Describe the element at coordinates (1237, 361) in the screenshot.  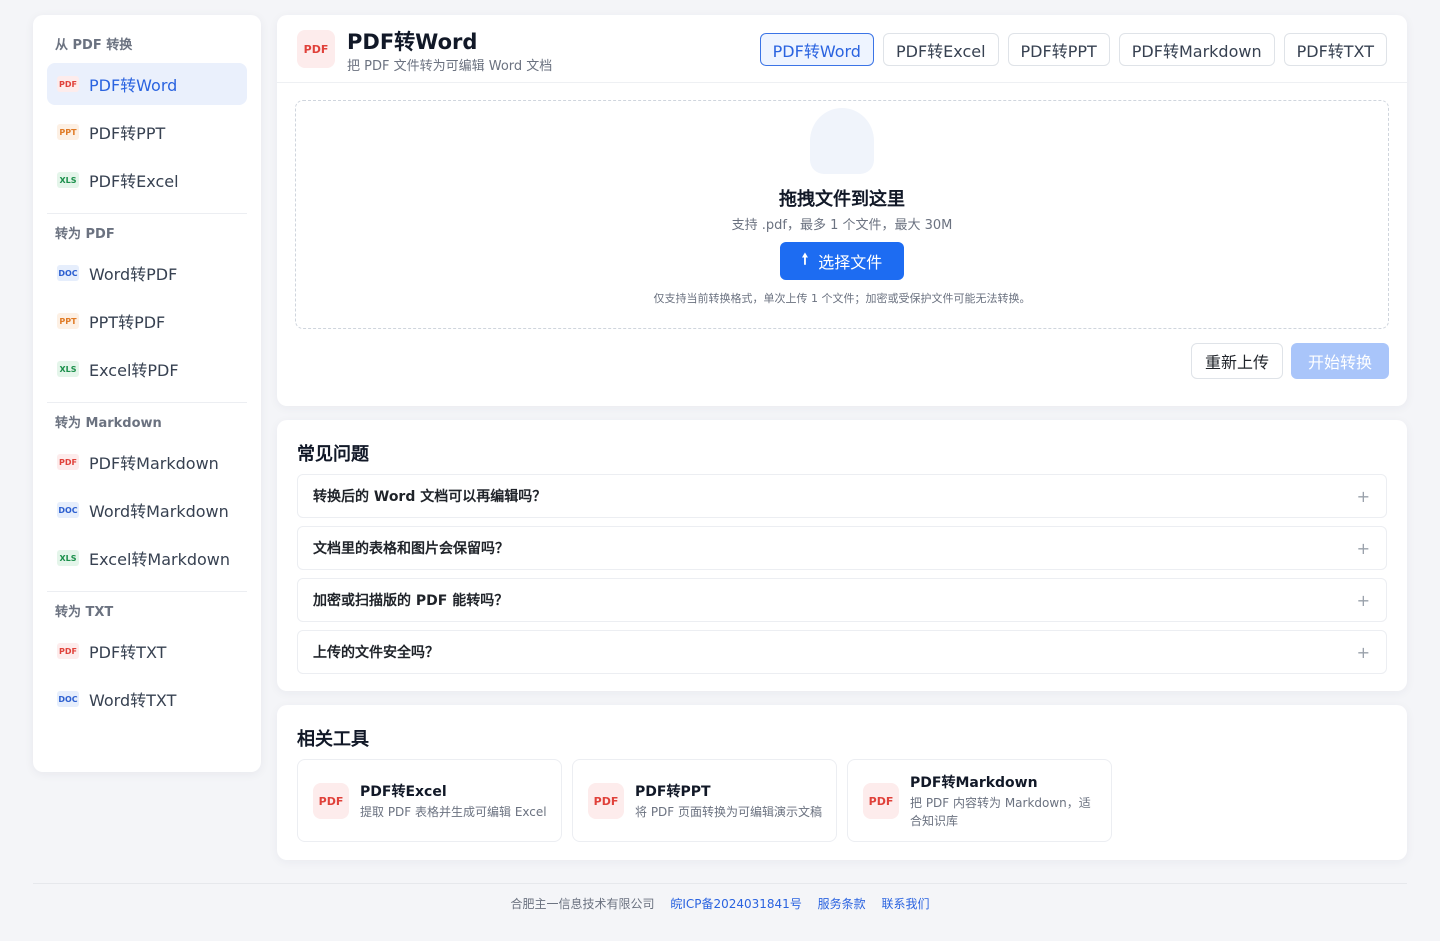
I see `reupload-button: 重新上传` at that location.